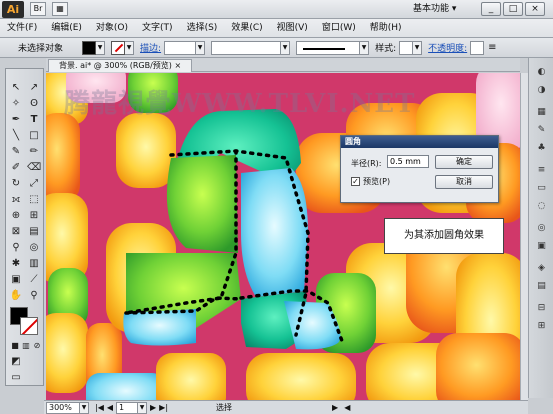 This screenshot has height=414, width=553. What do you see at coordinates (246, 47) in the screenshot?
I see `variable-width-field` at bounding box center [246, 47].